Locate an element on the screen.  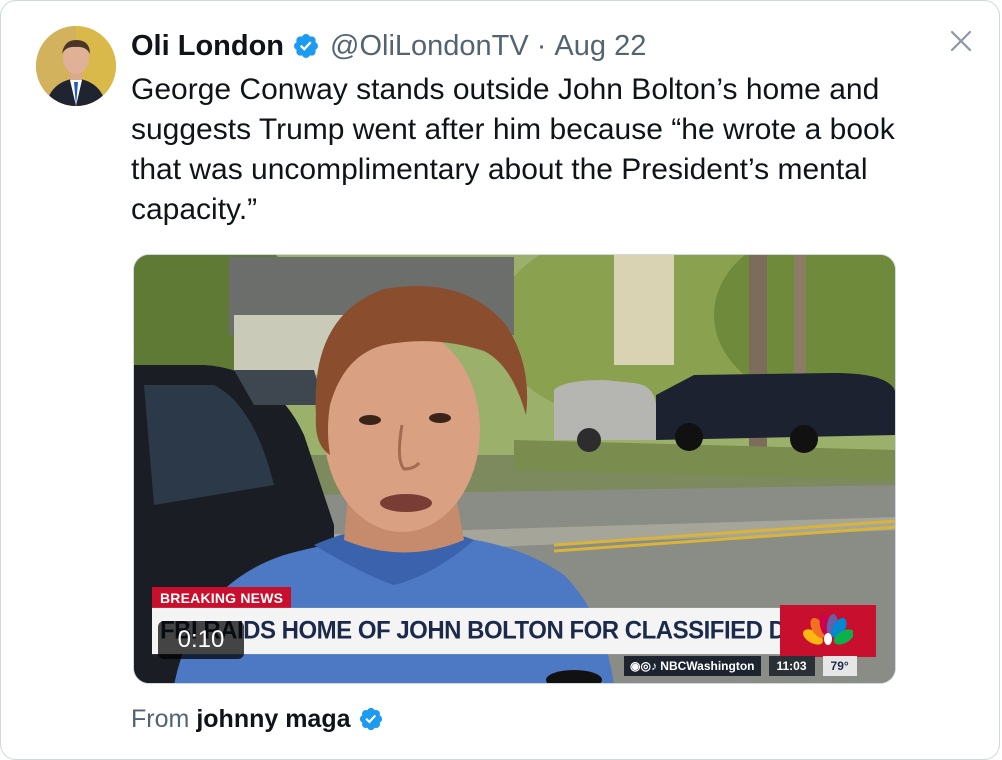
social-icons: ◉◎♪ is located at coordinates (645, 666).